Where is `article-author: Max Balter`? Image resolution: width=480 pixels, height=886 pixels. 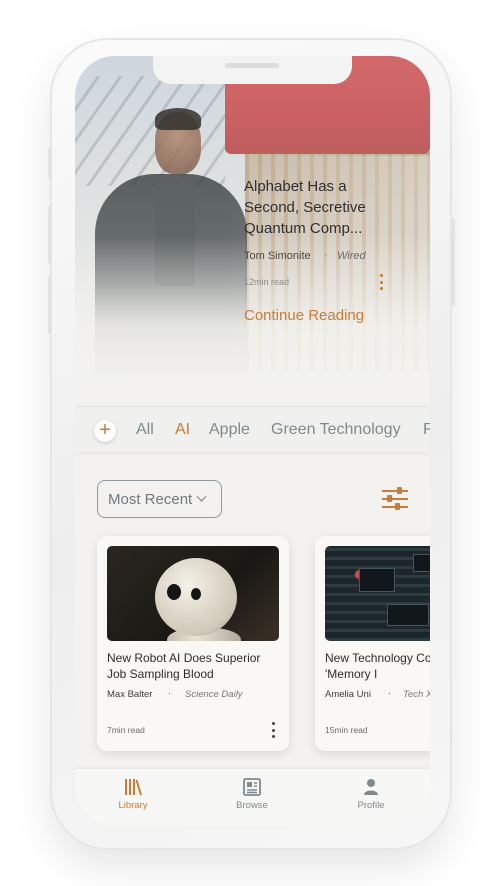
article-author: Max Balter is located at coordinates (130, 694).